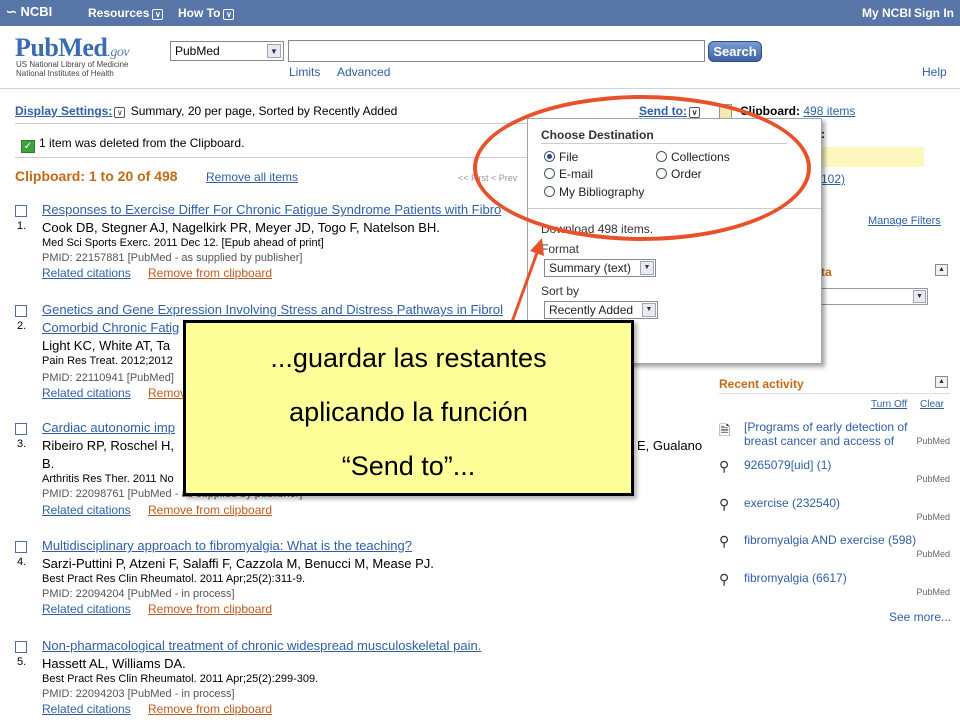  I want to click on sidebar-select: ▼, so click(874, 296).